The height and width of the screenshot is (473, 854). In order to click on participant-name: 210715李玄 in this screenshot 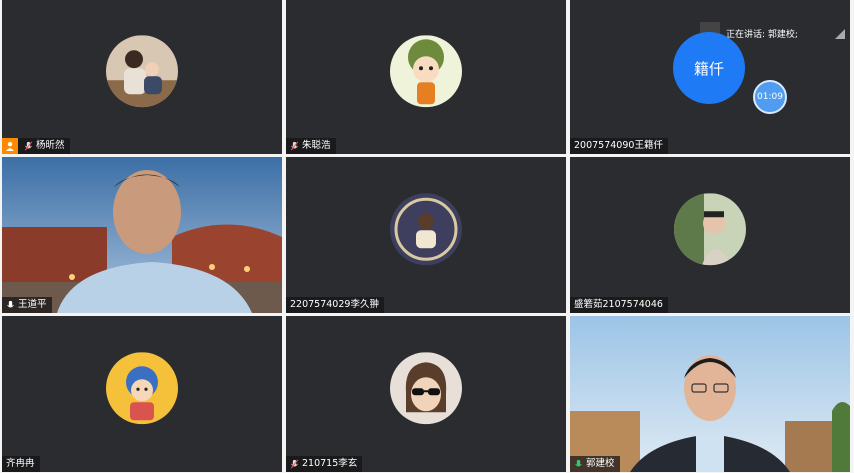, I will do `click(330, 463)`.